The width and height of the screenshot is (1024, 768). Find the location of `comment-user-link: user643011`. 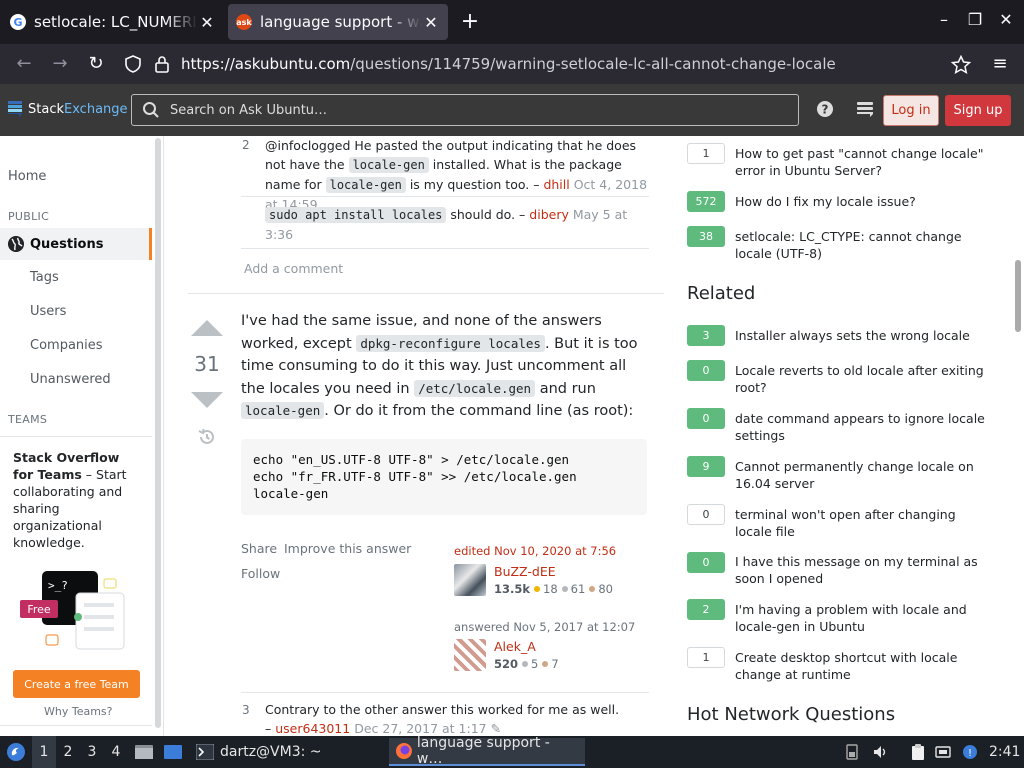

comment-user-link: user643011 is located at coordinates (312, 728).